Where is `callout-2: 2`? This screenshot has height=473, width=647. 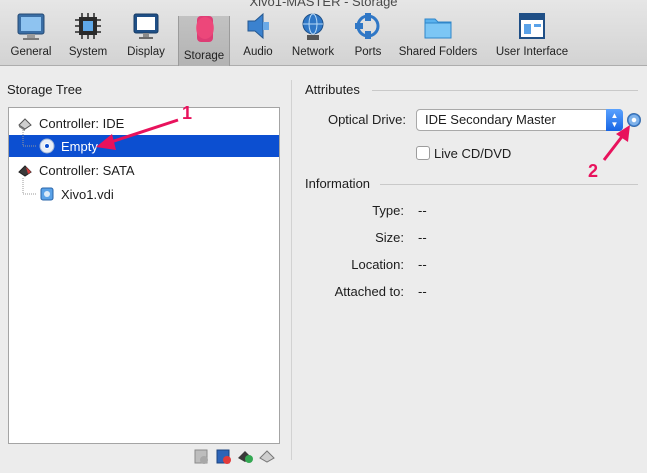 callout-2: 2 is located at coordinates (593, 171).